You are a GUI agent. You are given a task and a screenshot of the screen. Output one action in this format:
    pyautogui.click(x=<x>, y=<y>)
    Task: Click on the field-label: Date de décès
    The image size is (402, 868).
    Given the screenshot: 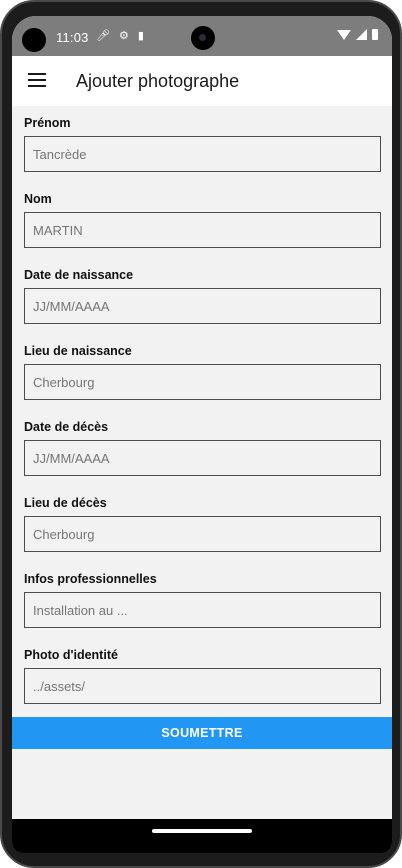 What is the action you would take?
    pyautogui.click(x=66, y=427)
    